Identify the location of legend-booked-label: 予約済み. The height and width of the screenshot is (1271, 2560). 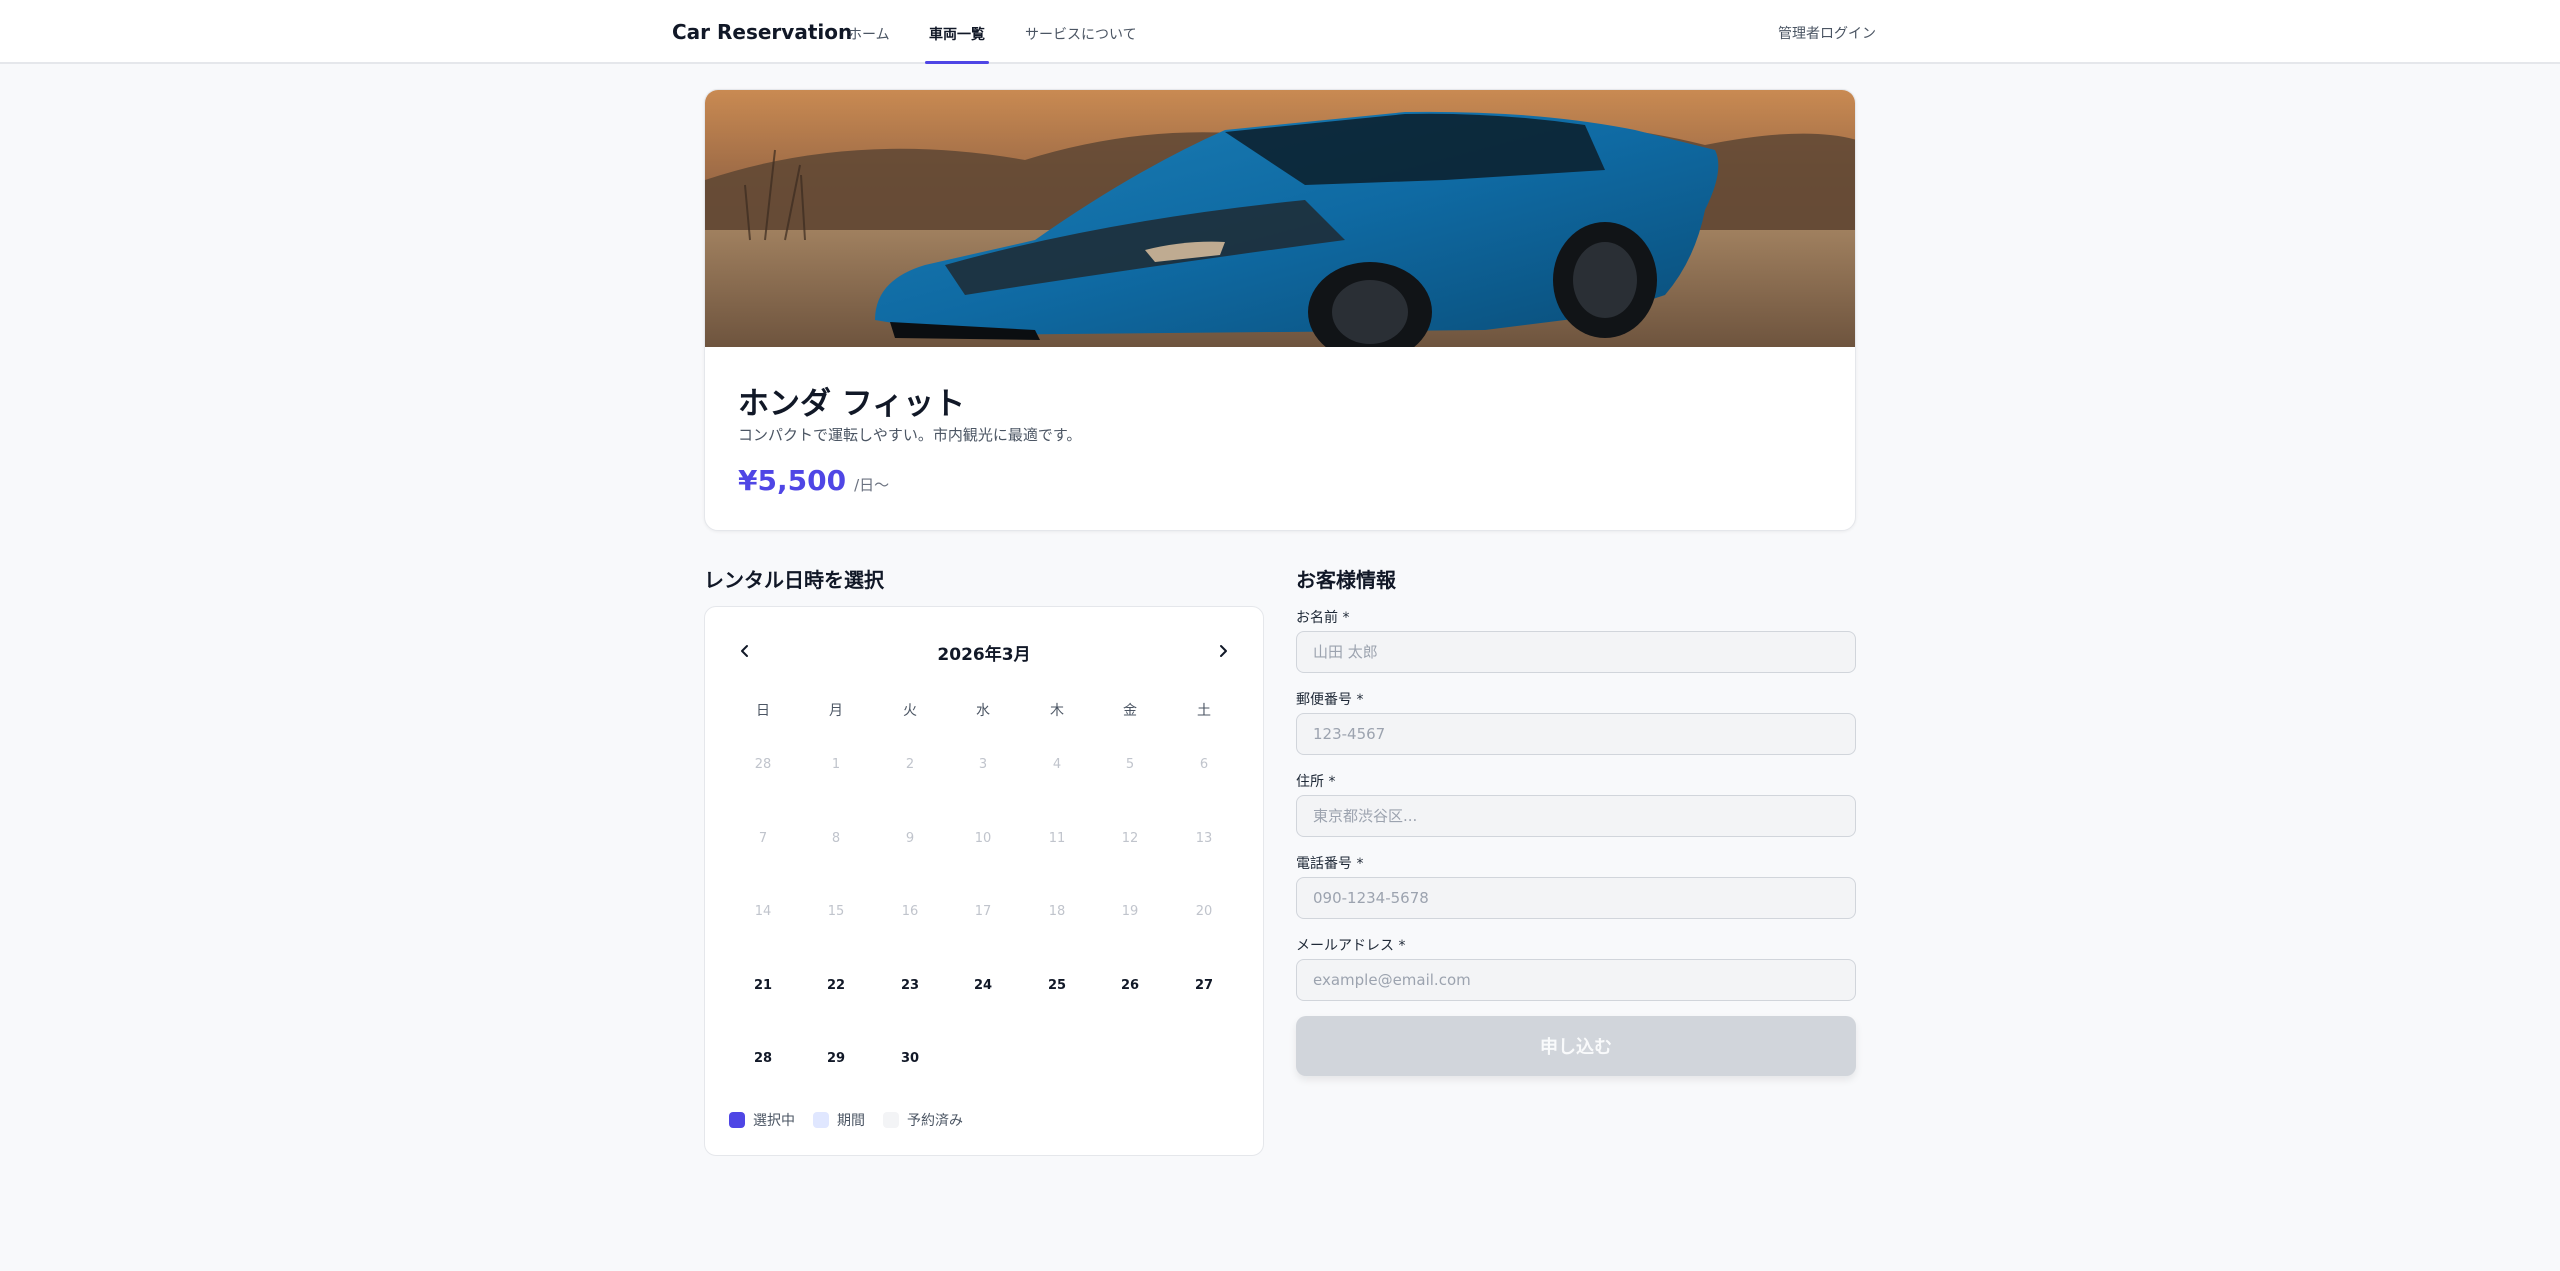
(935, 1121).